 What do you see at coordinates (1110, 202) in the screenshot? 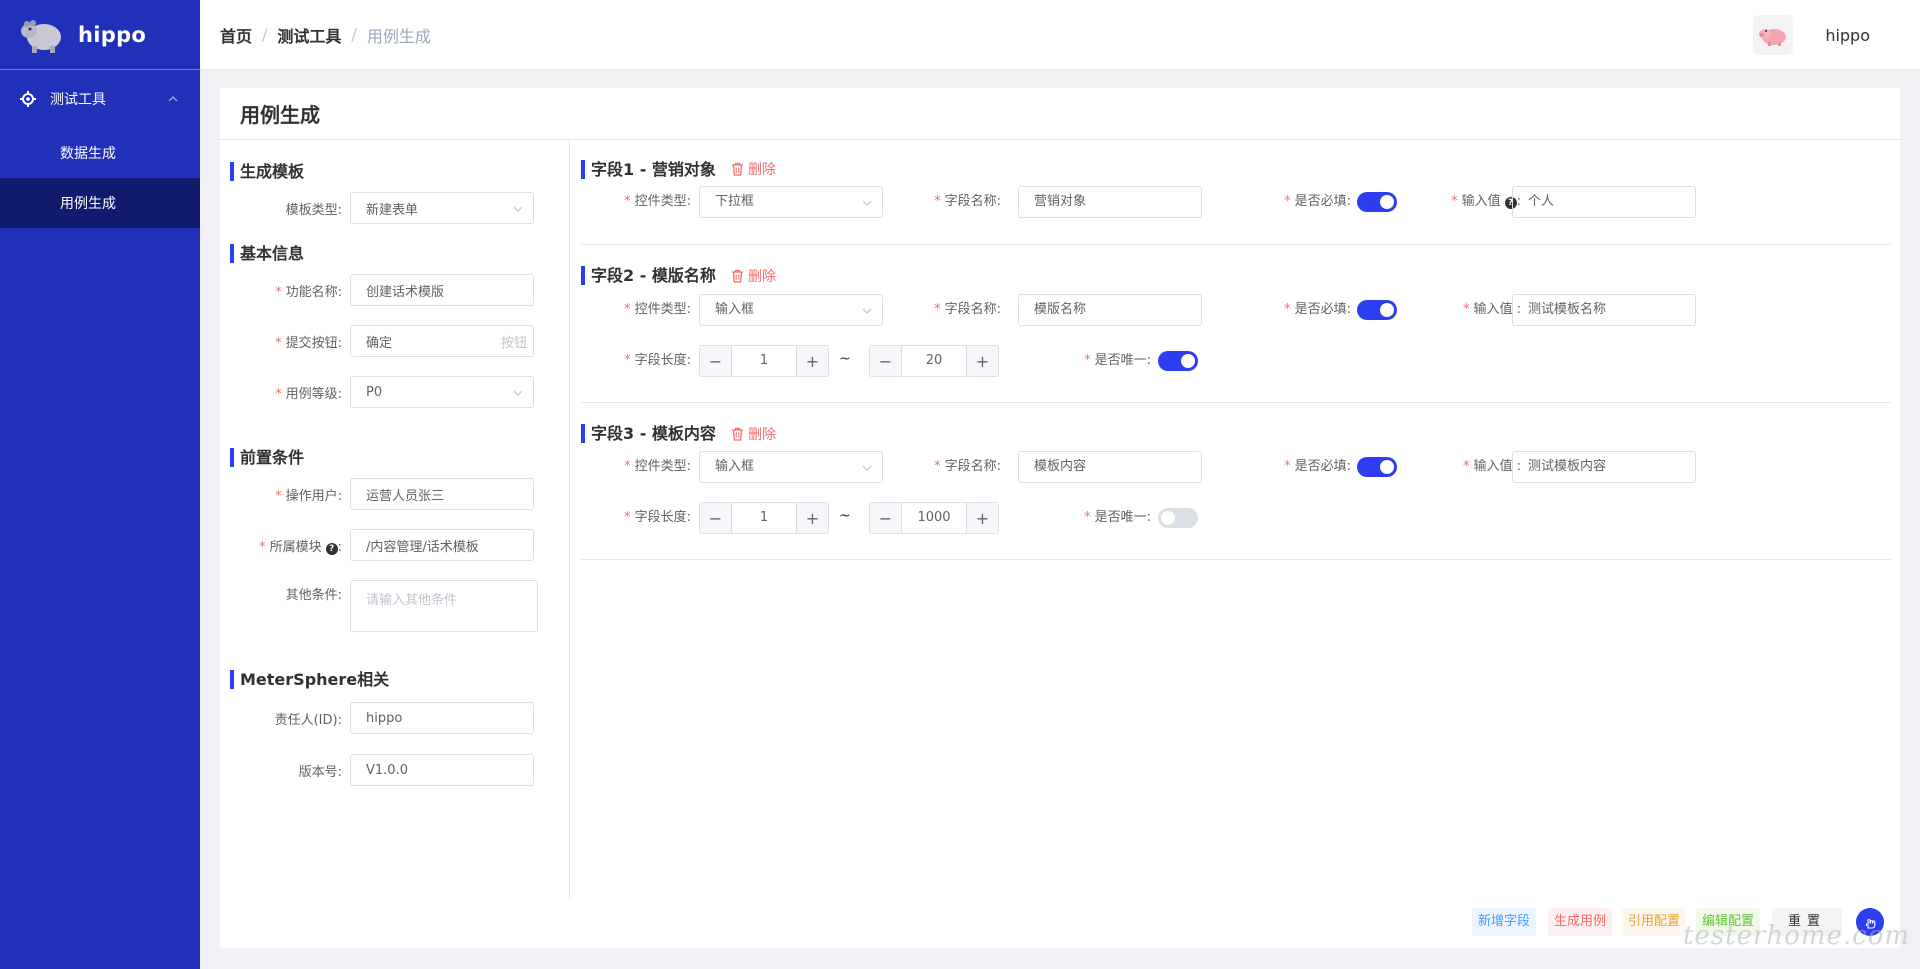
I see `field-1-name-input: 营销对象` at bounding box center [1110, 202].